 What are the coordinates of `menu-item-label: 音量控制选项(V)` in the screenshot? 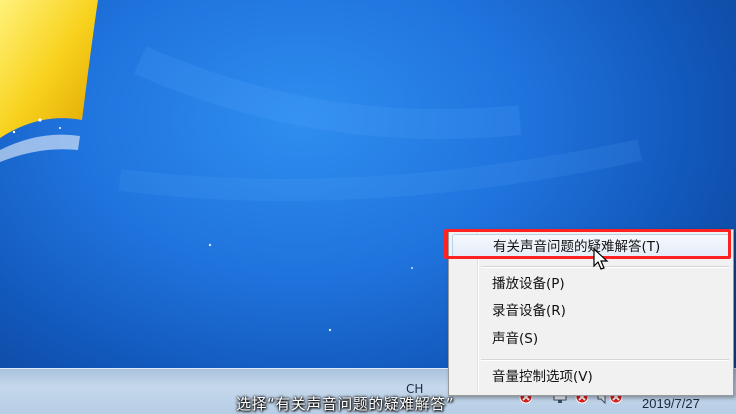 It's located at (542, 377).